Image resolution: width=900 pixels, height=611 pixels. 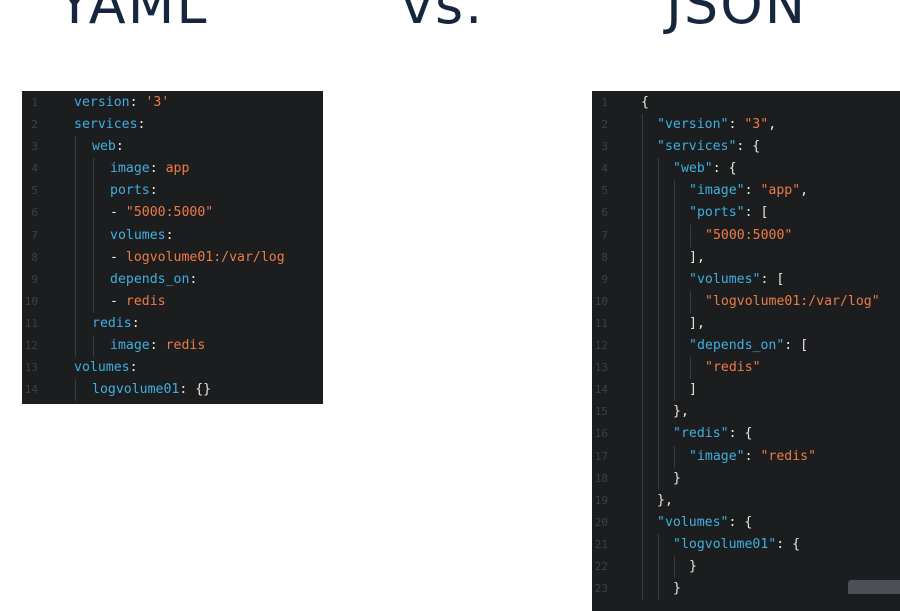 I want to click on yaml-code-line: 13 volumes:, so click(x=172, y=368).